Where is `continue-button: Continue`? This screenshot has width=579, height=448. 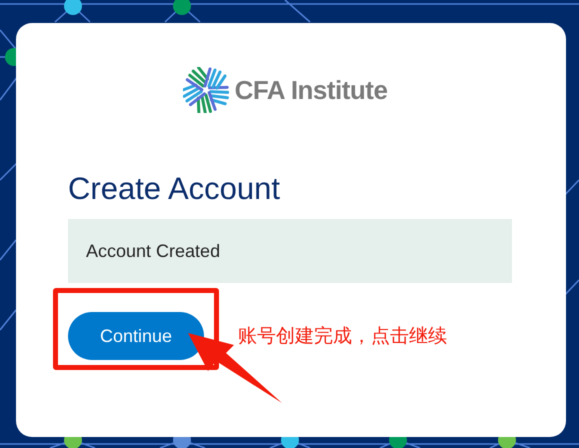
continue-button: Continue is located at coordinates (136, 336).